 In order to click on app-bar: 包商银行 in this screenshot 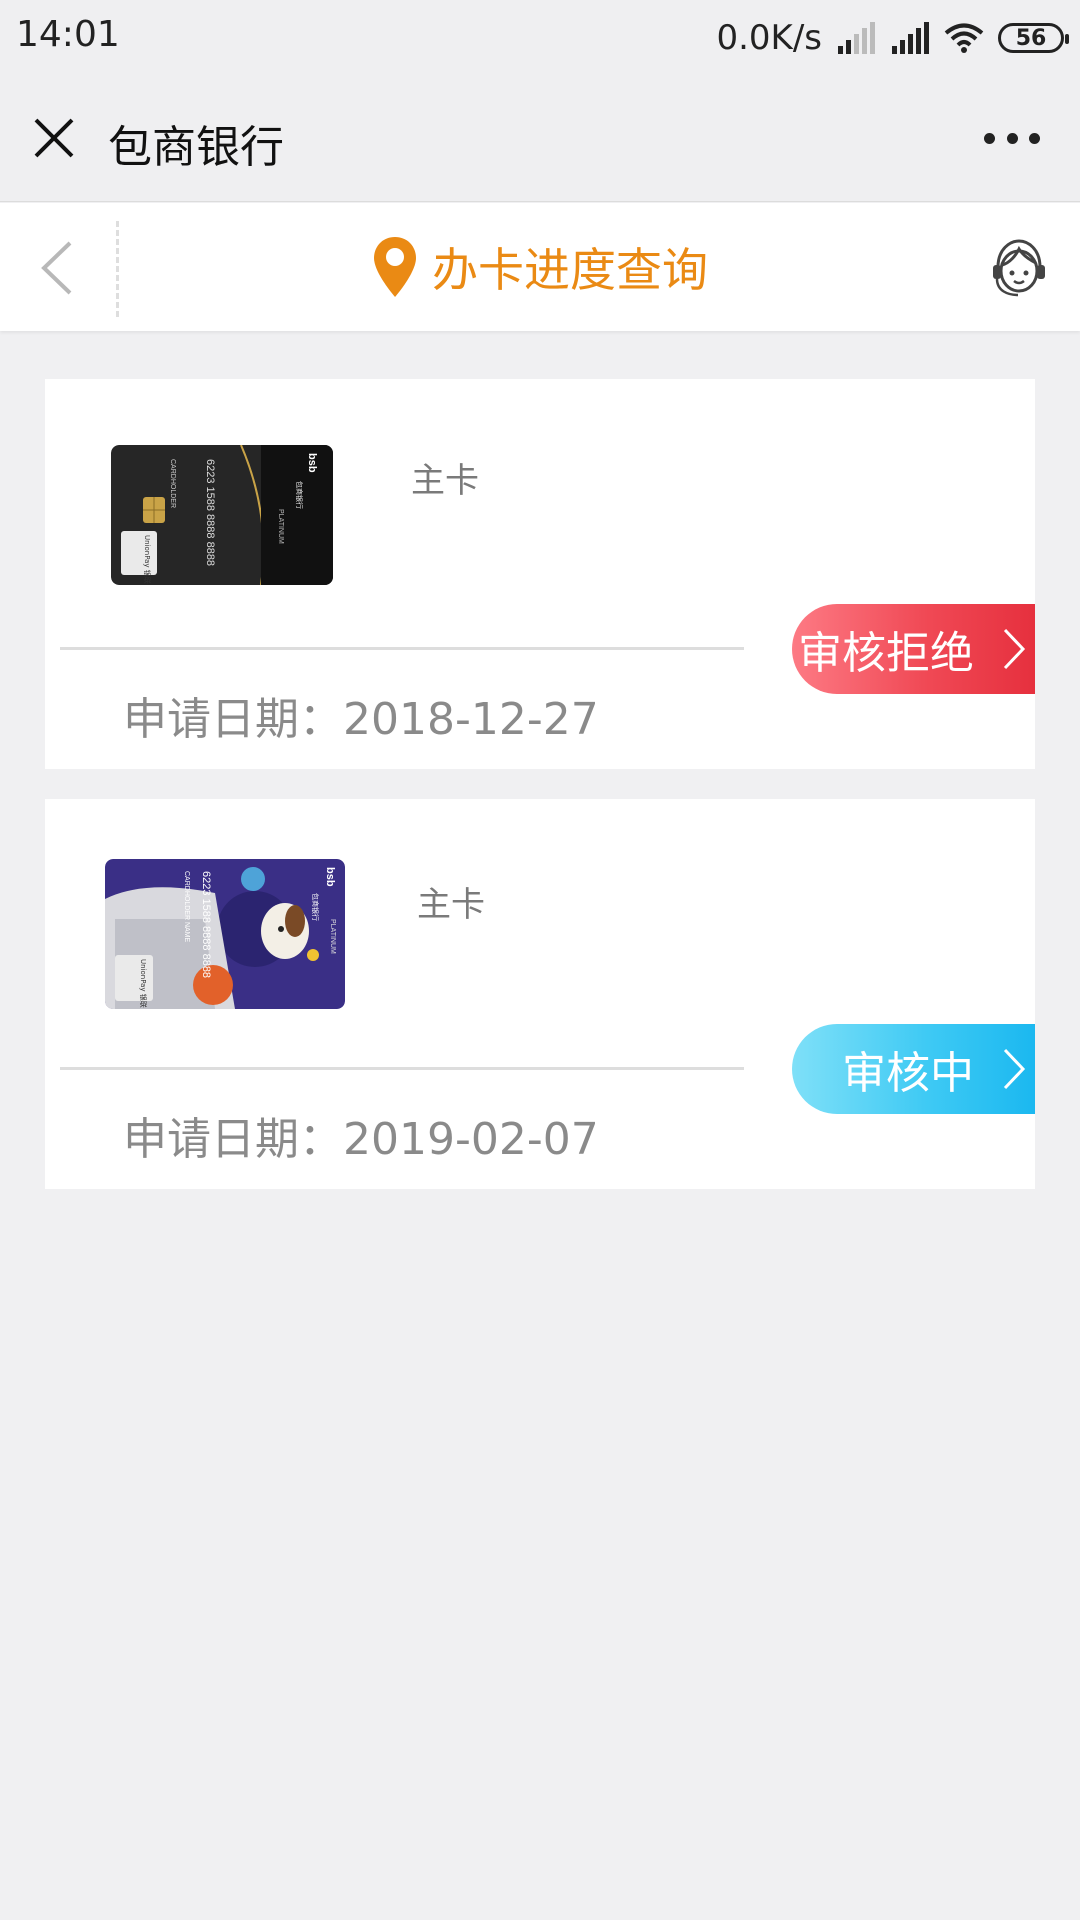, I will do `click(540, 139)`.